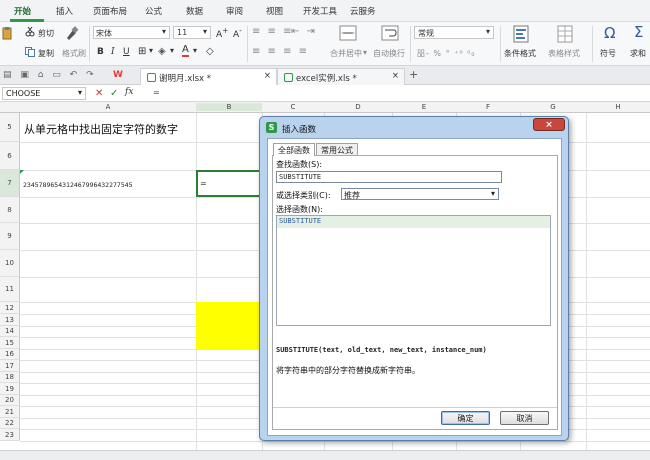 The width and height of the screenshot is (650, 460). Describe the element at coordinates (341, 76) in the screenshot. I see `doc-tab-2: excel实例.xls * ×` at that location.